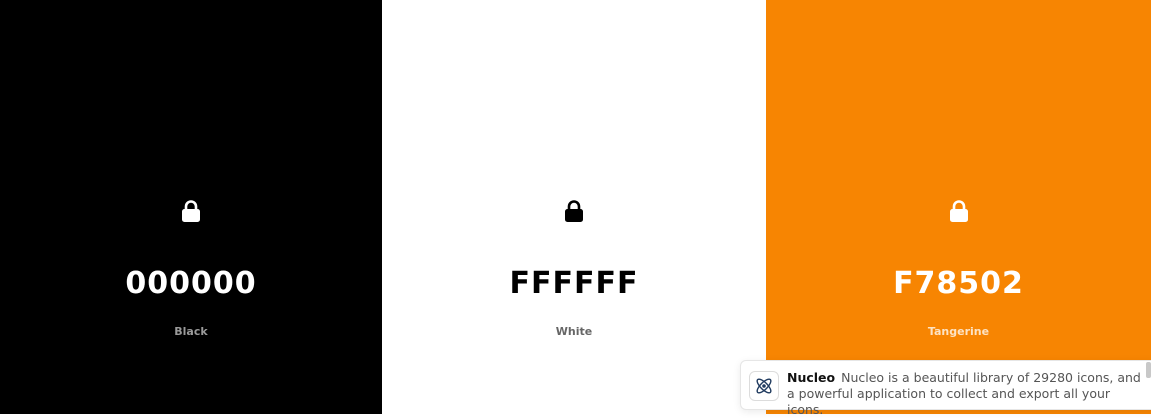  What do you see at coordinates (574, 283) in the screenshot?
I see `swatch-hex: FFFFFF` at bounding box center [574, 283].